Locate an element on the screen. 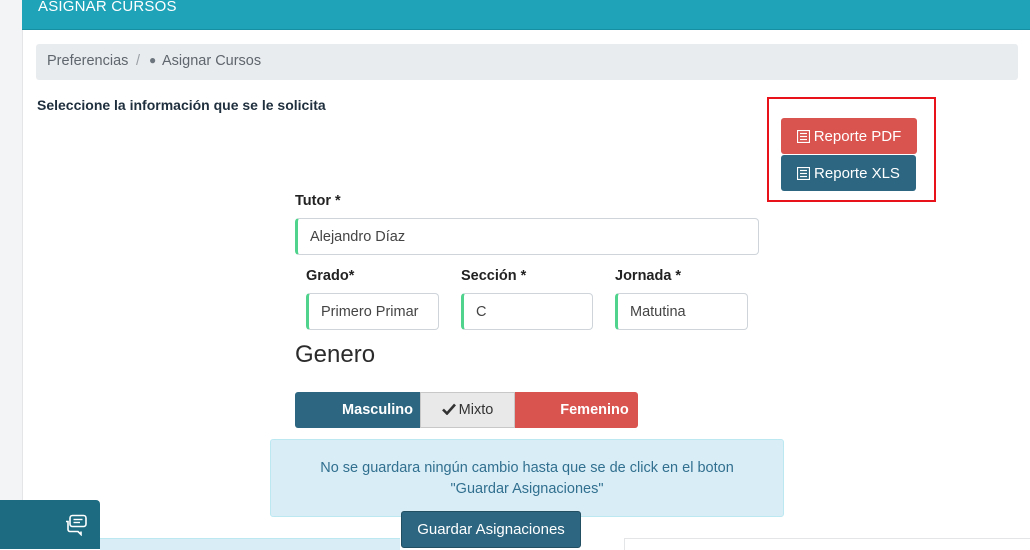 This screenshot has width=1030, height=550. grado-field is located at coordinates (372, 311).